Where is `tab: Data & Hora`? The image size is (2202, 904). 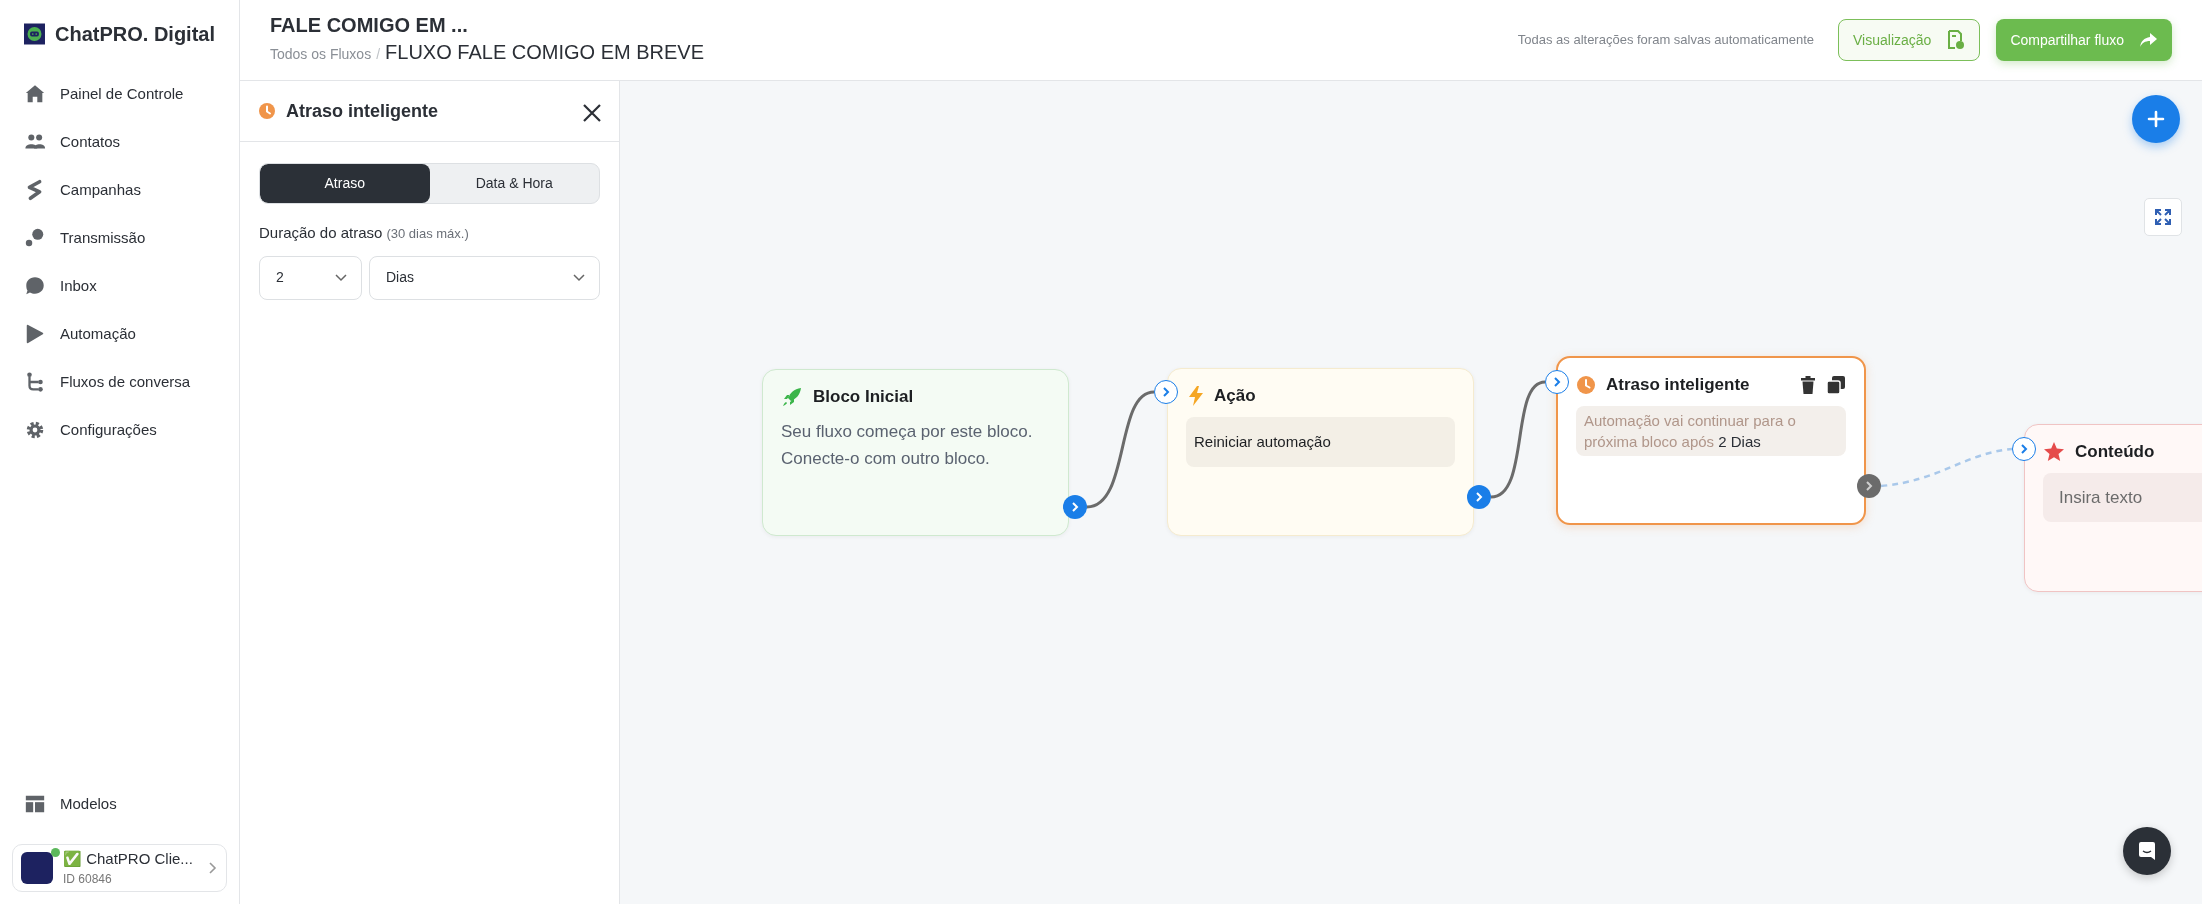
tab: Data & Hora is located at coordinates (514, 183).